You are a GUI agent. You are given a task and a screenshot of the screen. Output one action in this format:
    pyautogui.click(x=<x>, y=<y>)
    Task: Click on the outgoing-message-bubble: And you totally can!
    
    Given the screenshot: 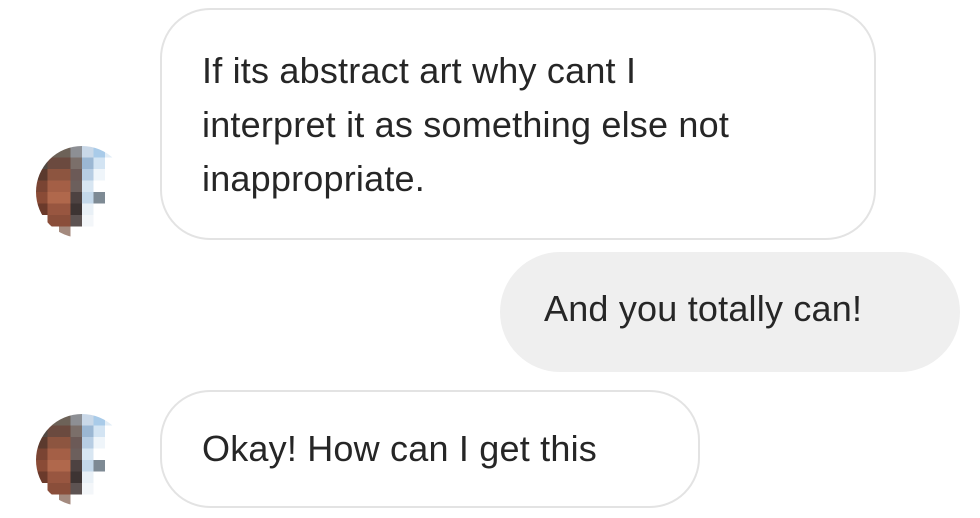 What is the action you would take?
    pyautogui.click(x=730, y=312)
    